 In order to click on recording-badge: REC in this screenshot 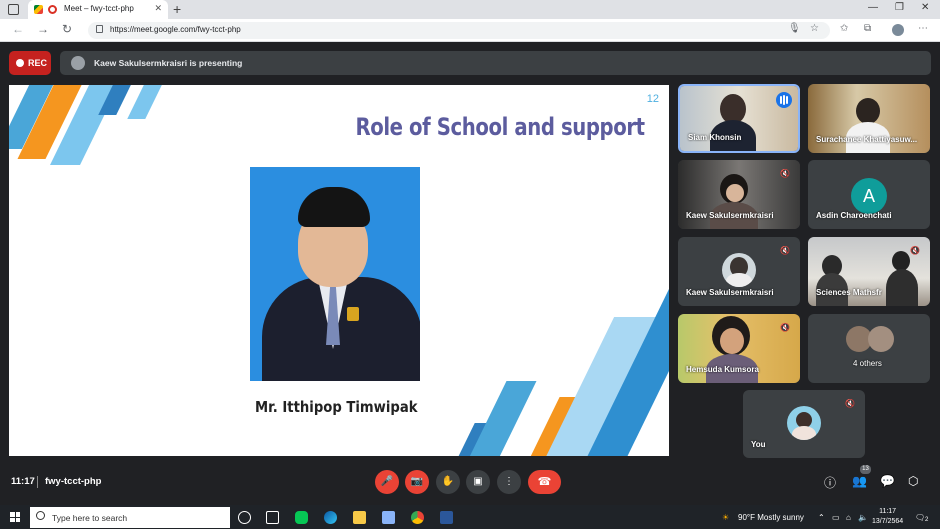, I will do `click(30, 63)`.